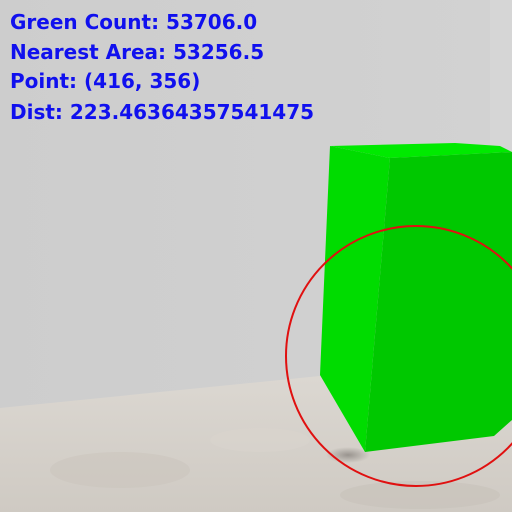  Describe the element at coordinates (134, 22) in the screenshot. I see `green-count-label: Green Count: 53706.0` at that location.